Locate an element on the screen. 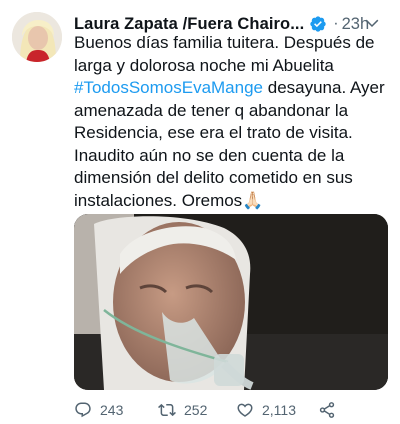 The image size is (400, 424). reply-button: 243 is located at coordinates (98, 410).